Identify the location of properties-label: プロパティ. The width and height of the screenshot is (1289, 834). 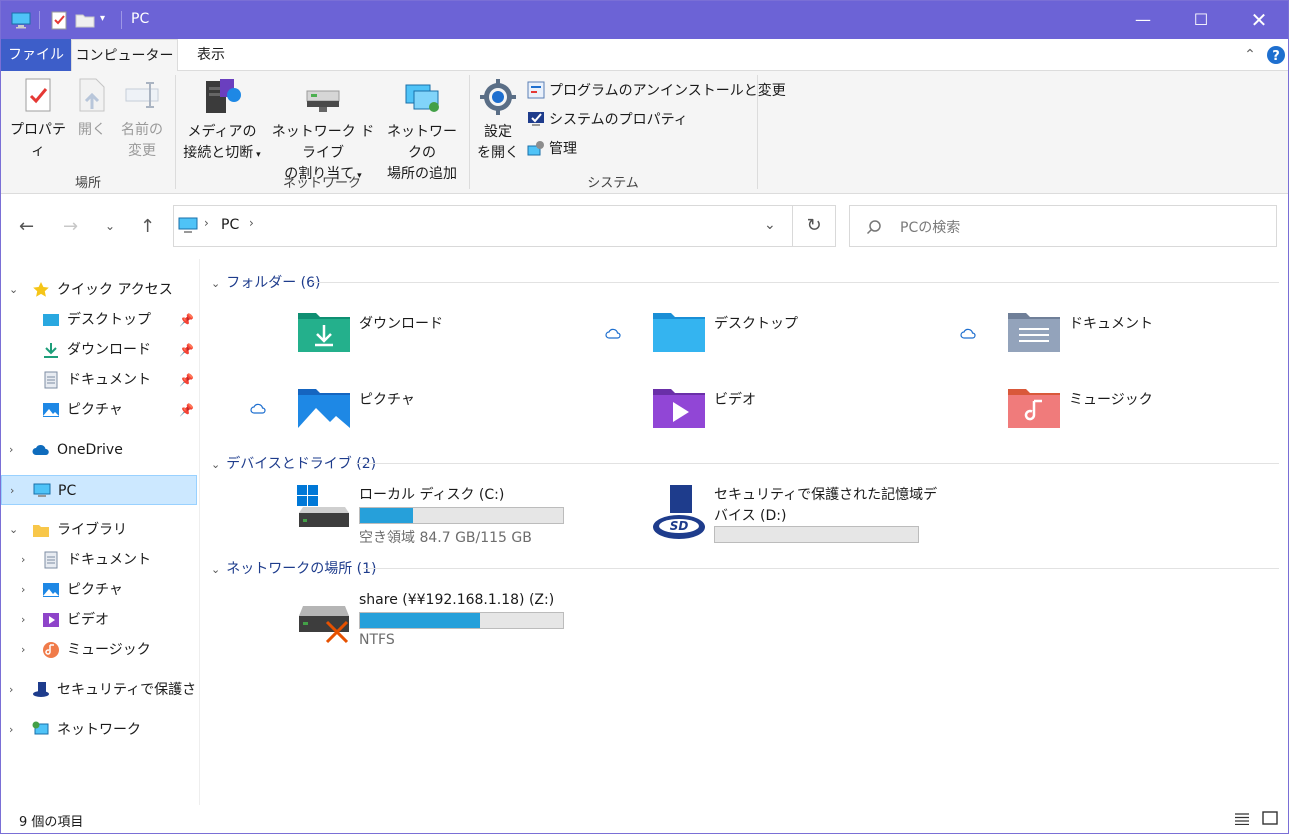
(38, 140).